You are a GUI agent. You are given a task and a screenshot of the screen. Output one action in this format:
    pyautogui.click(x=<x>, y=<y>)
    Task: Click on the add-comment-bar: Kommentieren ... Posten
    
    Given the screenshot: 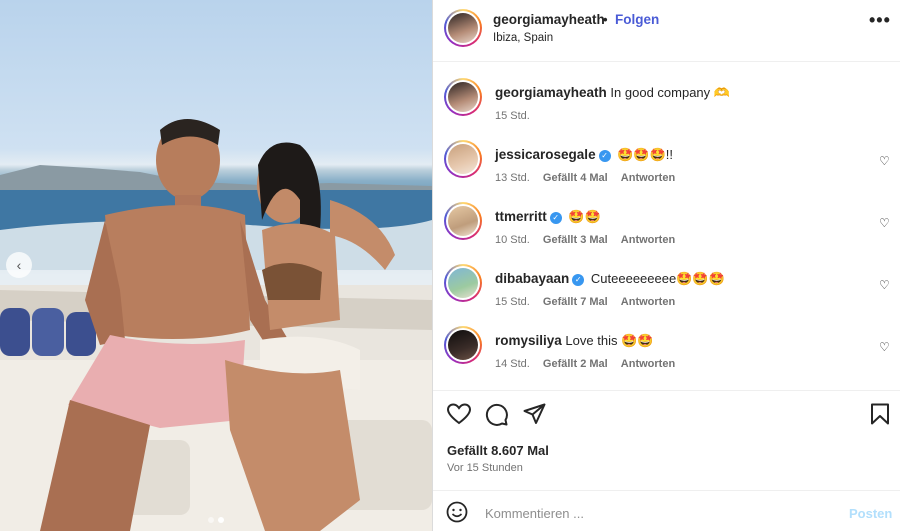 What is the action you would take?
    pyautogui.click(x=666, y=510)
    